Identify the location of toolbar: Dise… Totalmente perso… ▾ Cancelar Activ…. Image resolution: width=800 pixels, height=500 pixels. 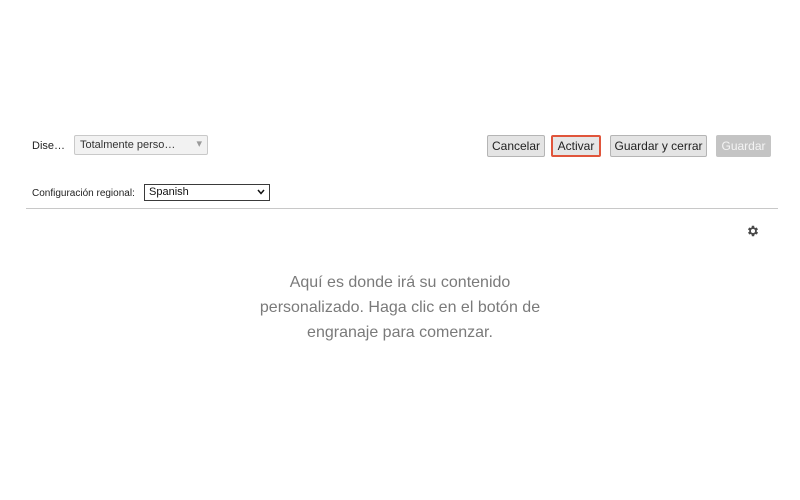
(400, 147).